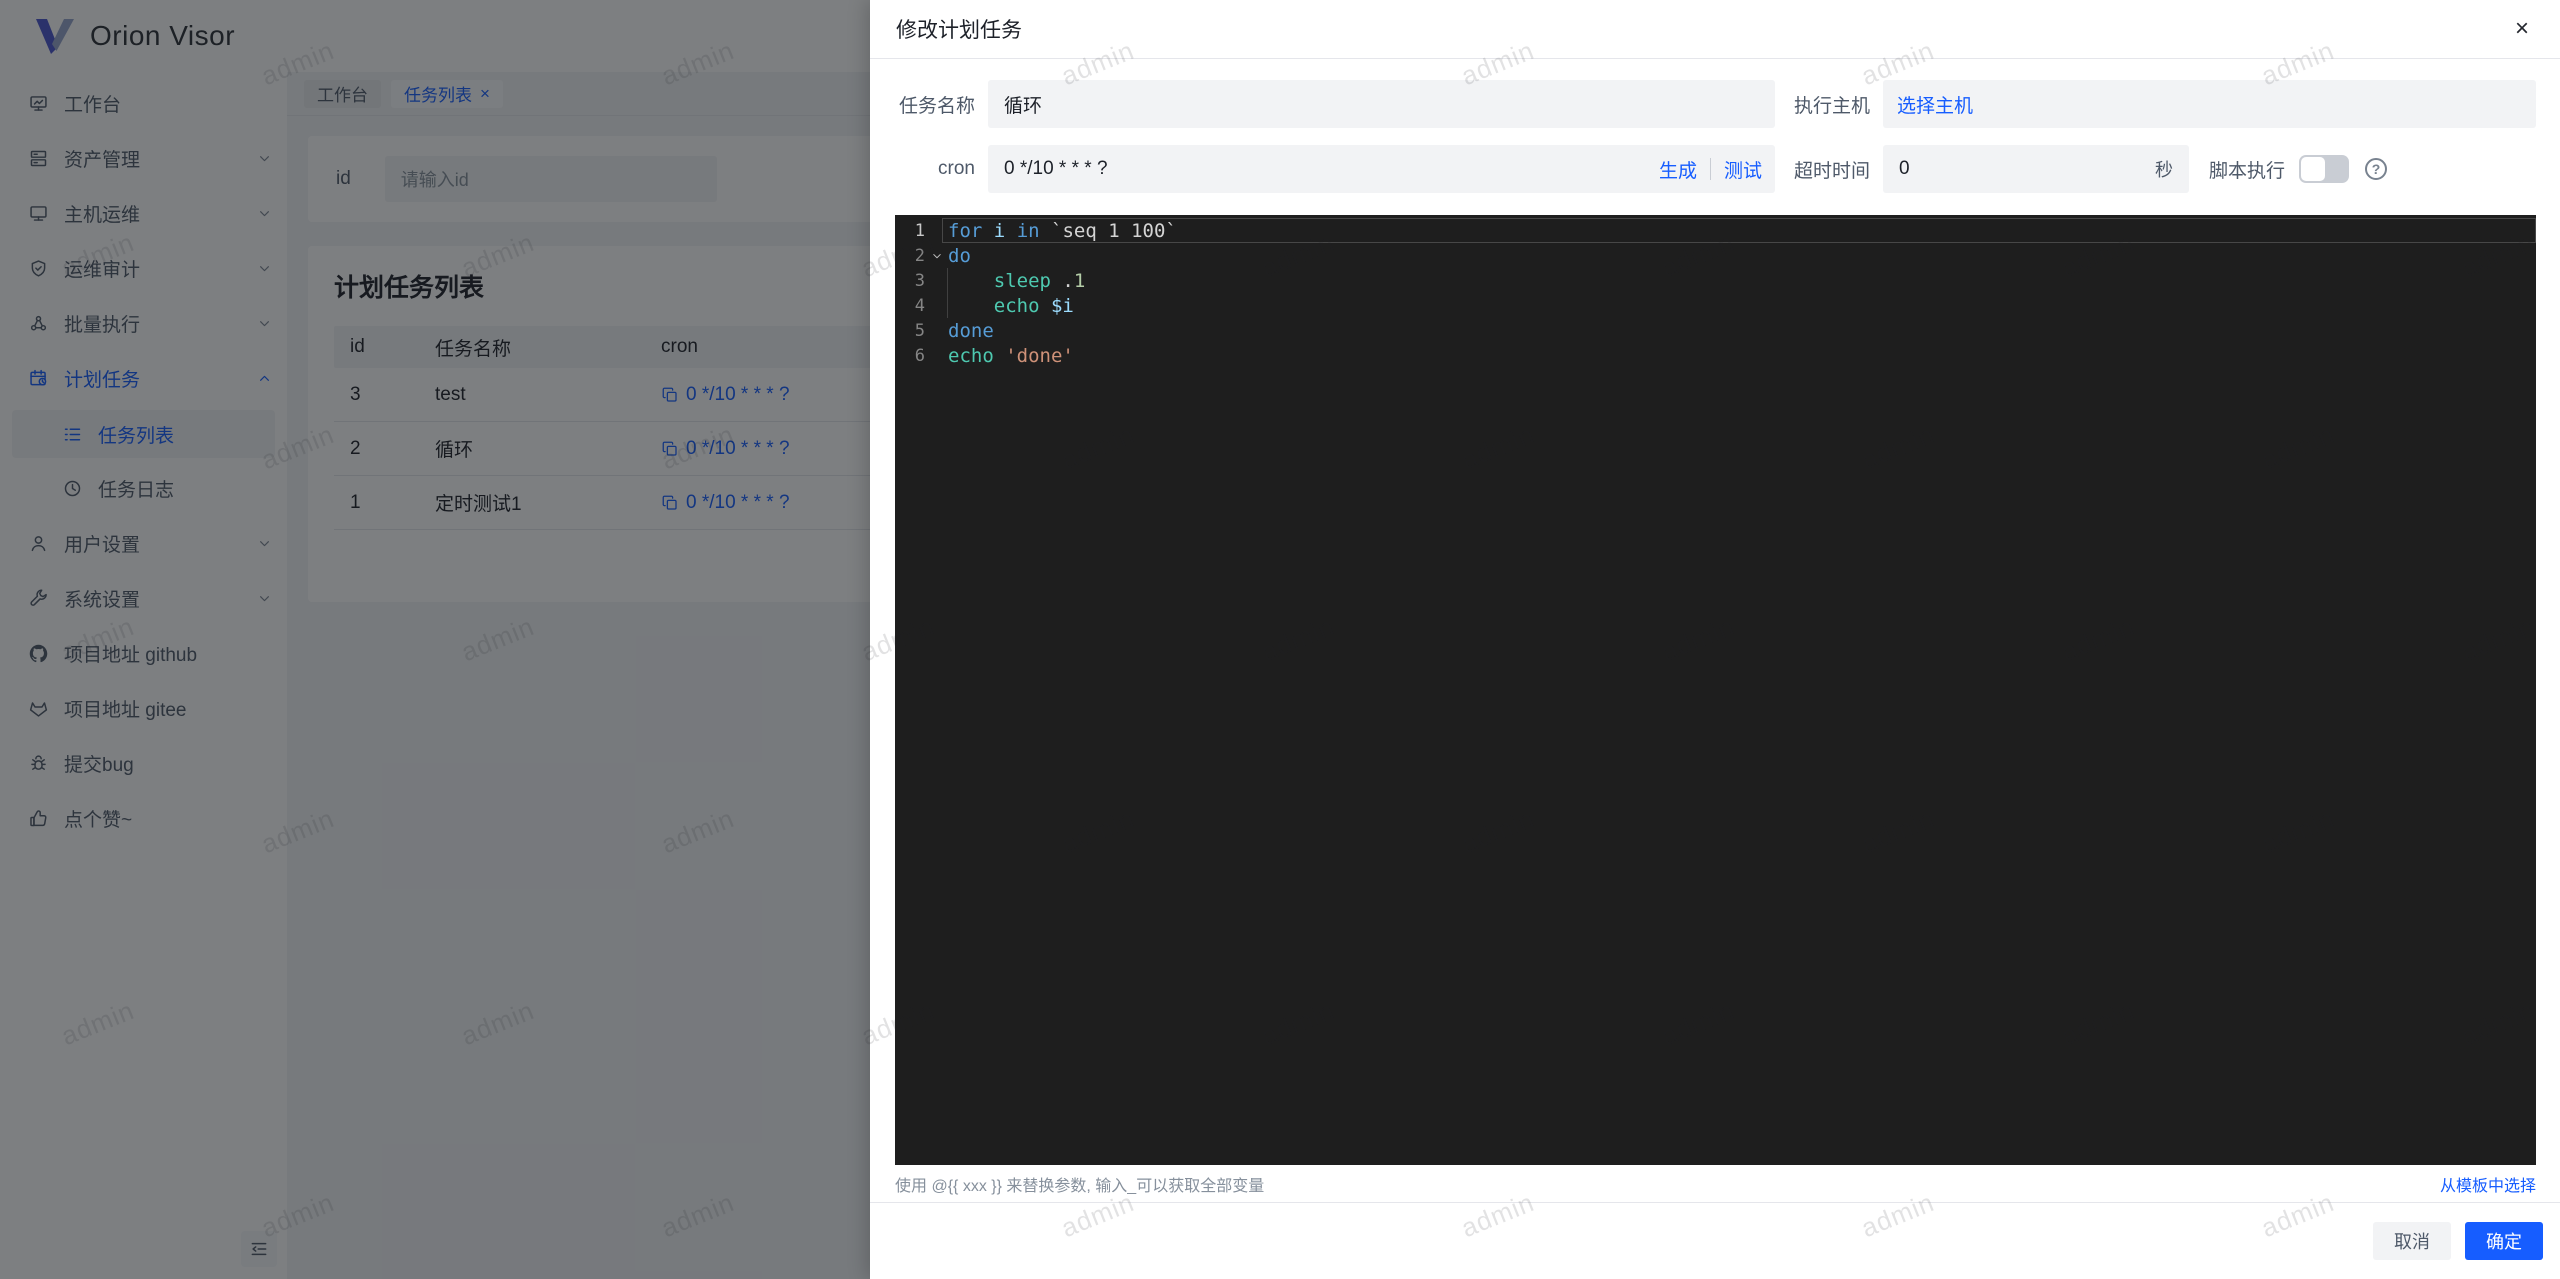  I want to click on line-number: 5, so click(919, 330).